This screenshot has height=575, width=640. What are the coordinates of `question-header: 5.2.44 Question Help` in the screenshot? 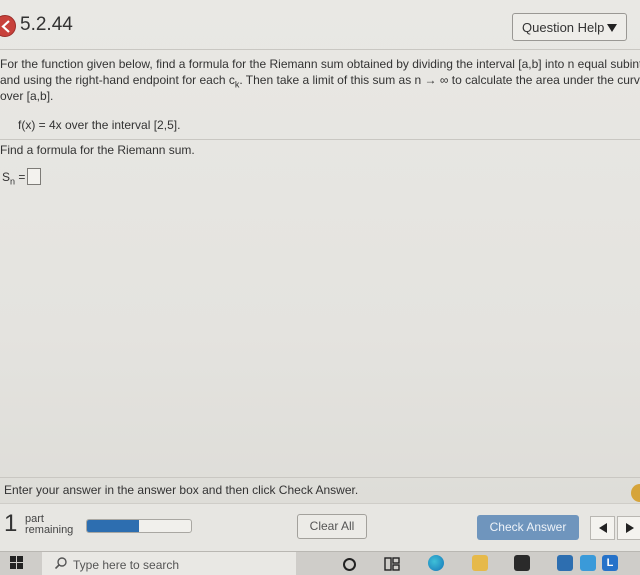 It's located at (320, 25).